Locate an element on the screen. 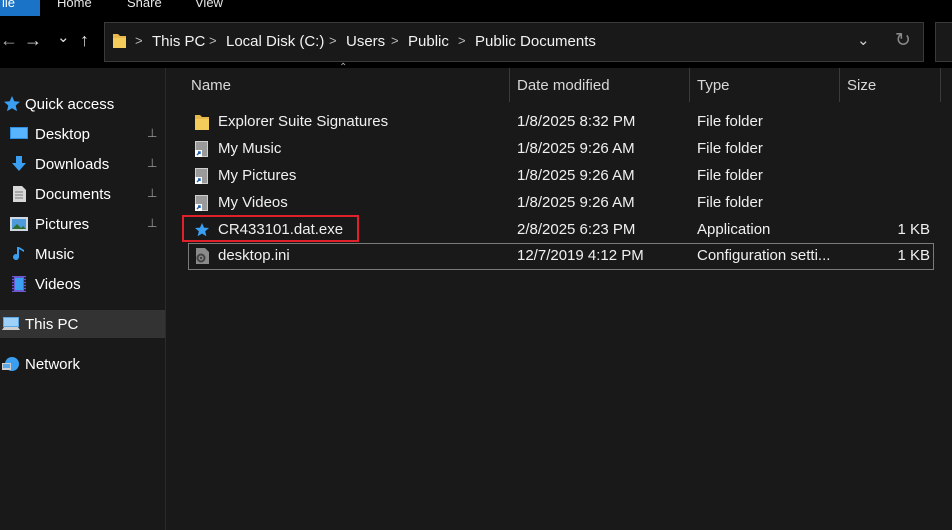 The width and height of the screenshot is (952, 530). computer-icon is located at coordinates (11, 323).